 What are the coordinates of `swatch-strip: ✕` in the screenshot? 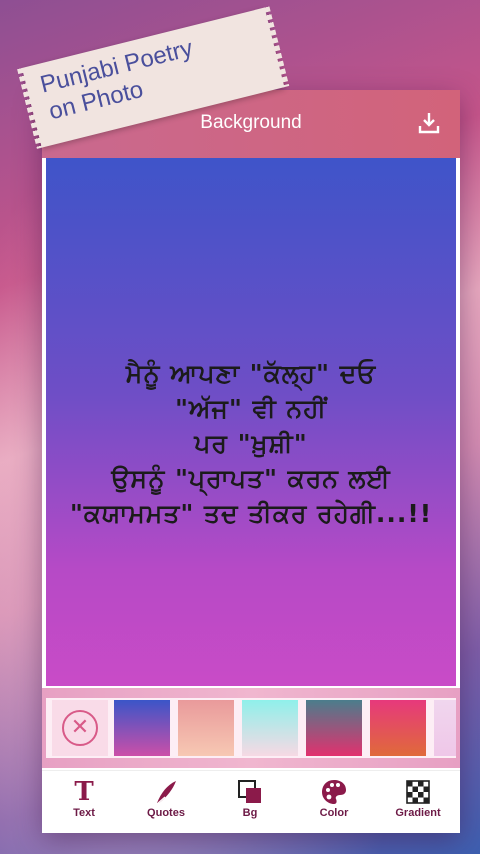 It's located at (251, 728).